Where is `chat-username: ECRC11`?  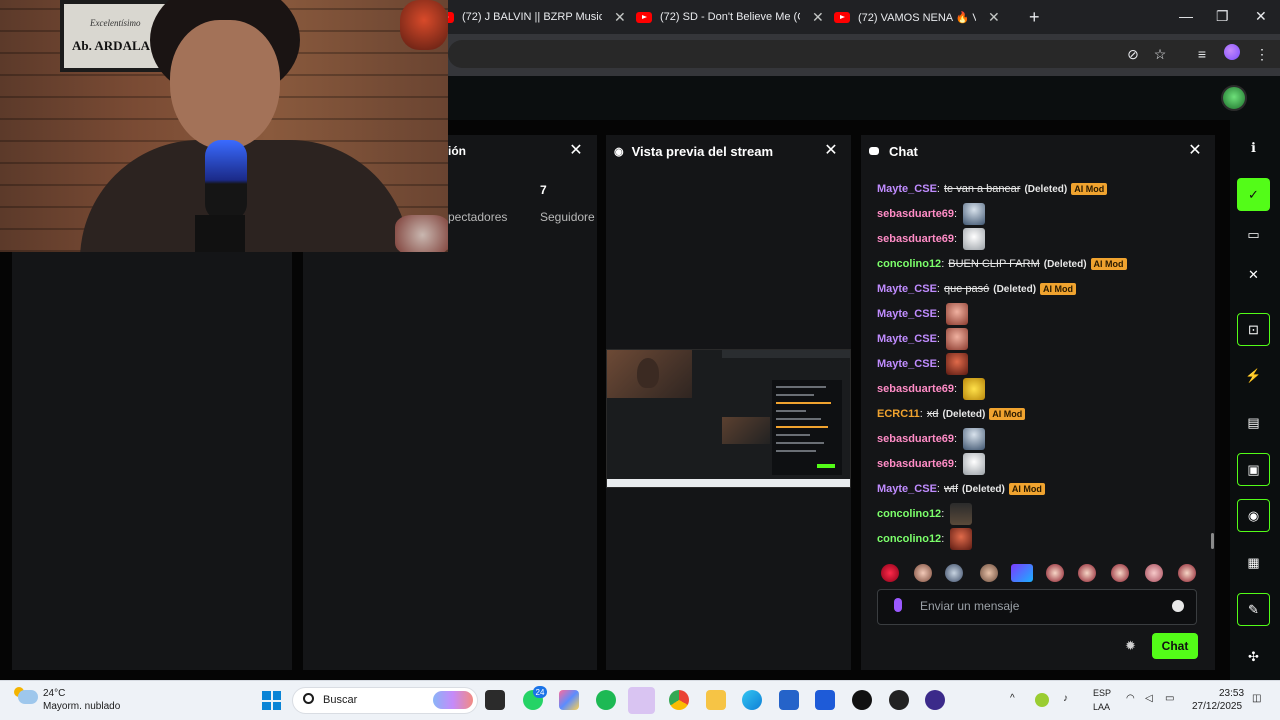 chat-username: ECRC11 is located at coordinates (898, 414).